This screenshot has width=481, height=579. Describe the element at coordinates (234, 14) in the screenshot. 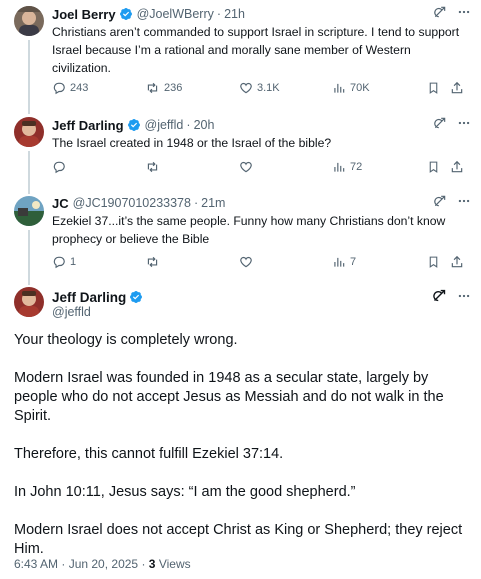

I see `timestamp: 21h` at that location.